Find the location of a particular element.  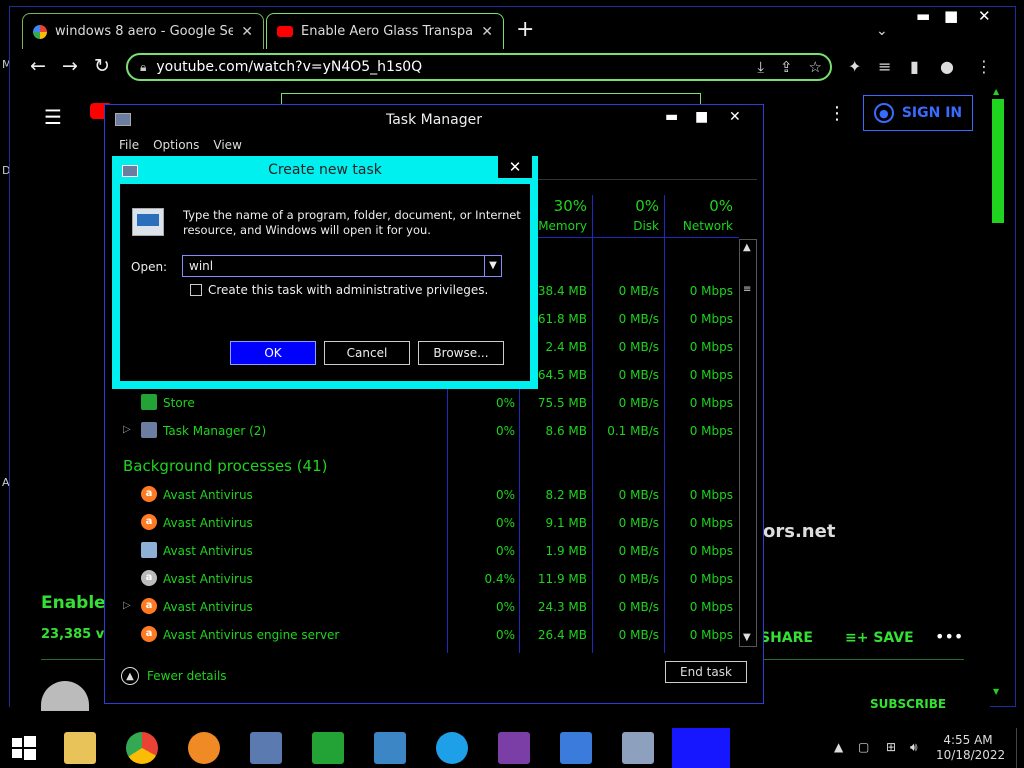

process-row: Avast Antivirus 0% 1.9 MB 0 MB/s 0 Mbps is located at coordinates (425, 551).